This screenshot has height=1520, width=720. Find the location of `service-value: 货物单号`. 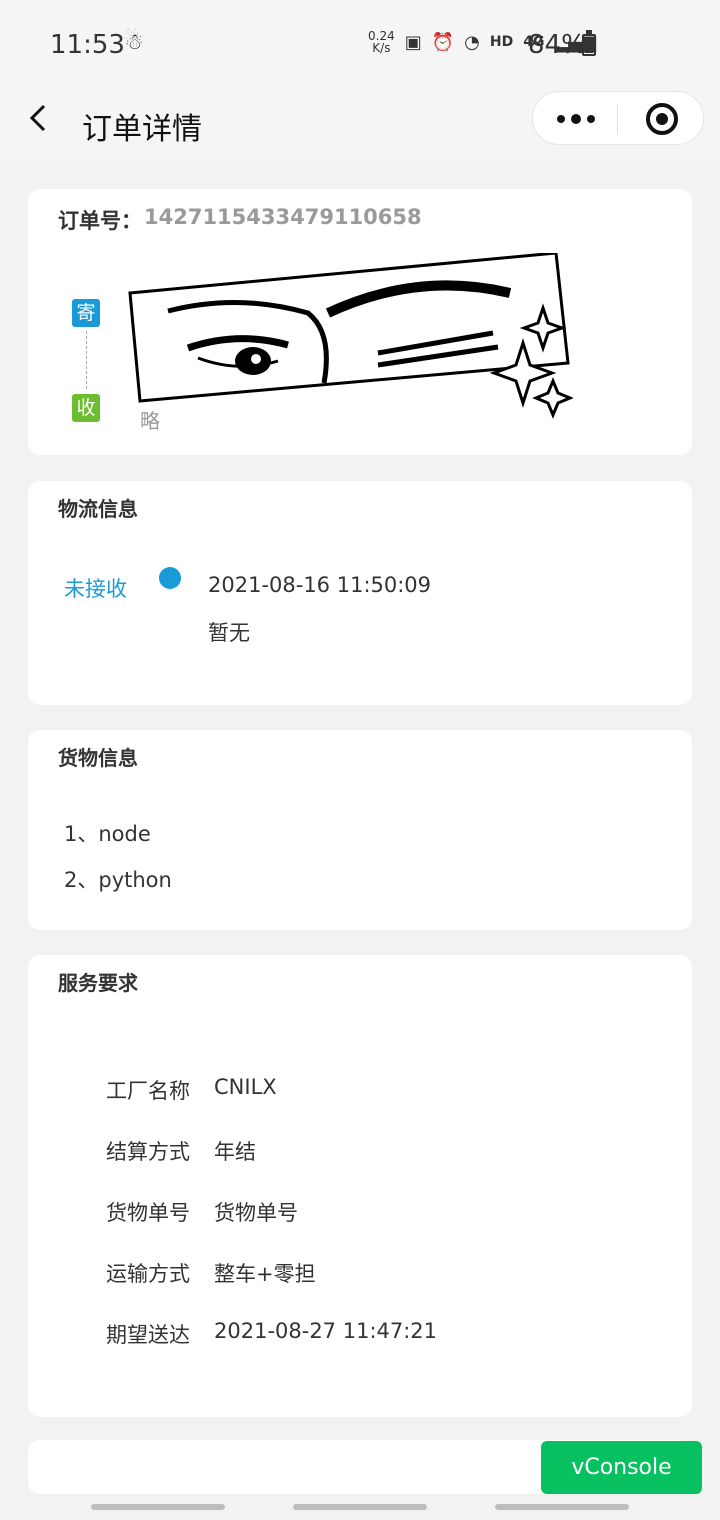

service-value: 货物单号 is located at coordinates (256, 1213).